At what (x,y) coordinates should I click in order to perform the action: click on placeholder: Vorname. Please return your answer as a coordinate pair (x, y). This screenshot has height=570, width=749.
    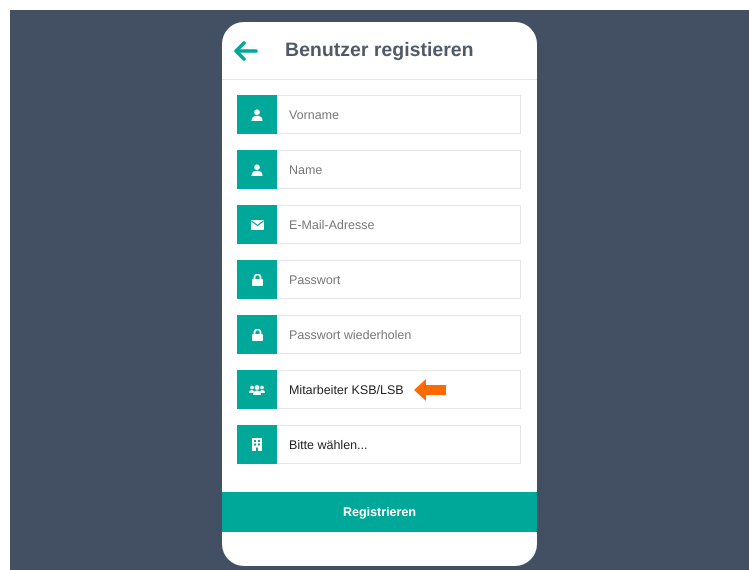
    Looking at the image, I should click on (314, 115).